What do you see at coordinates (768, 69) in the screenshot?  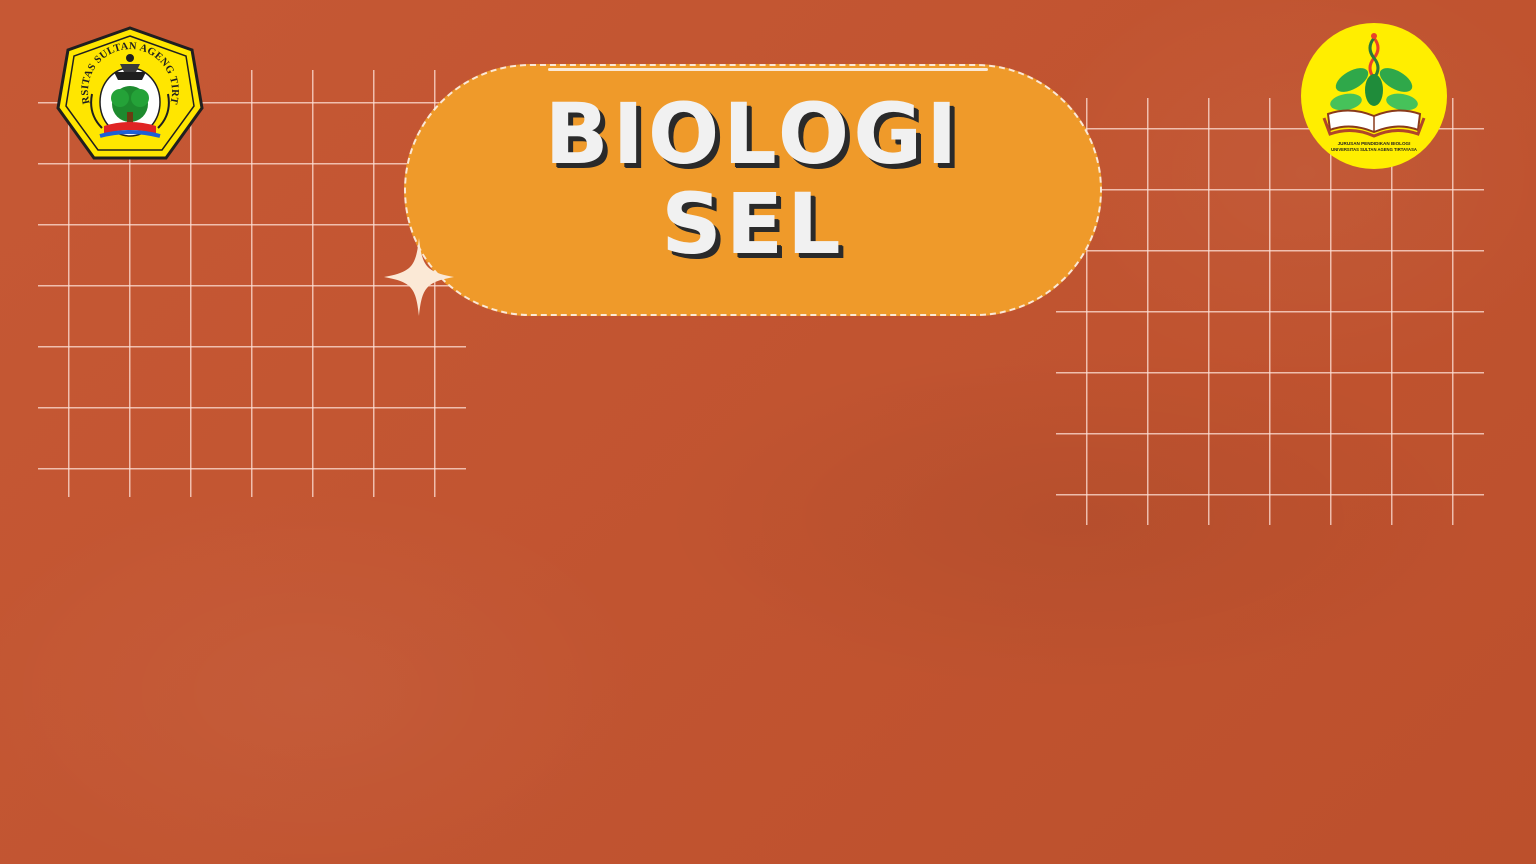 I see `pill-top-accent` at bounding box center [768, 69].